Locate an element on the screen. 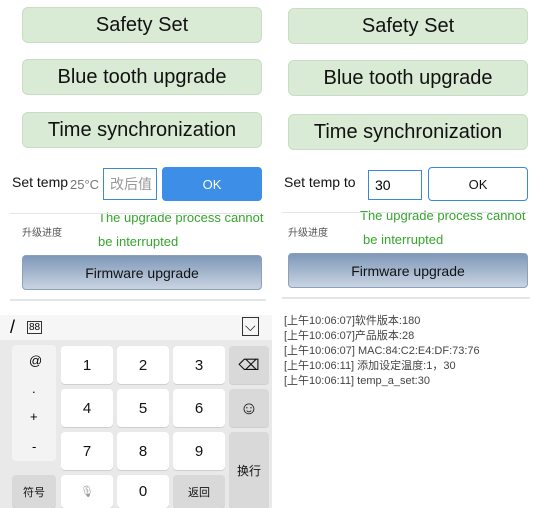 The width and height of the screenshot is (534, 508). symbol-minus: - is located at coordinates (34, 446).